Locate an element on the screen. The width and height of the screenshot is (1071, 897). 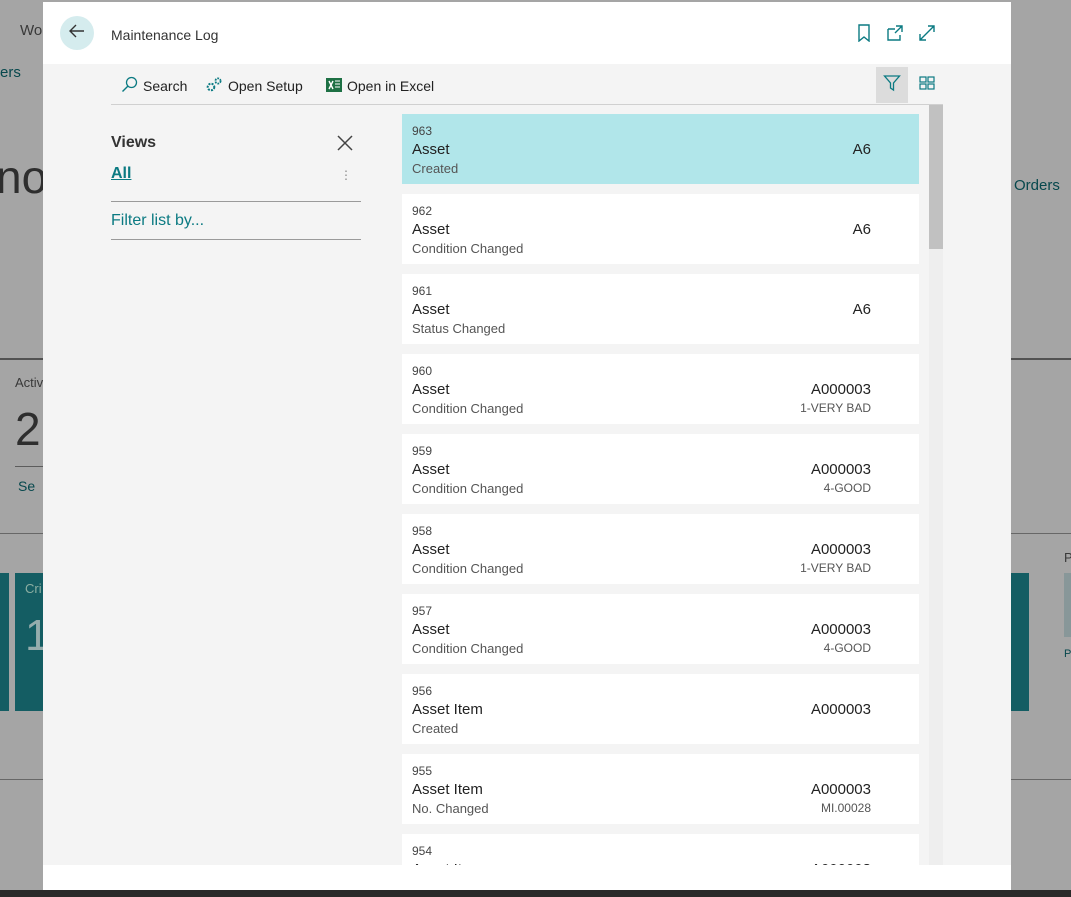
back-button is located at coordinates (77, 33).